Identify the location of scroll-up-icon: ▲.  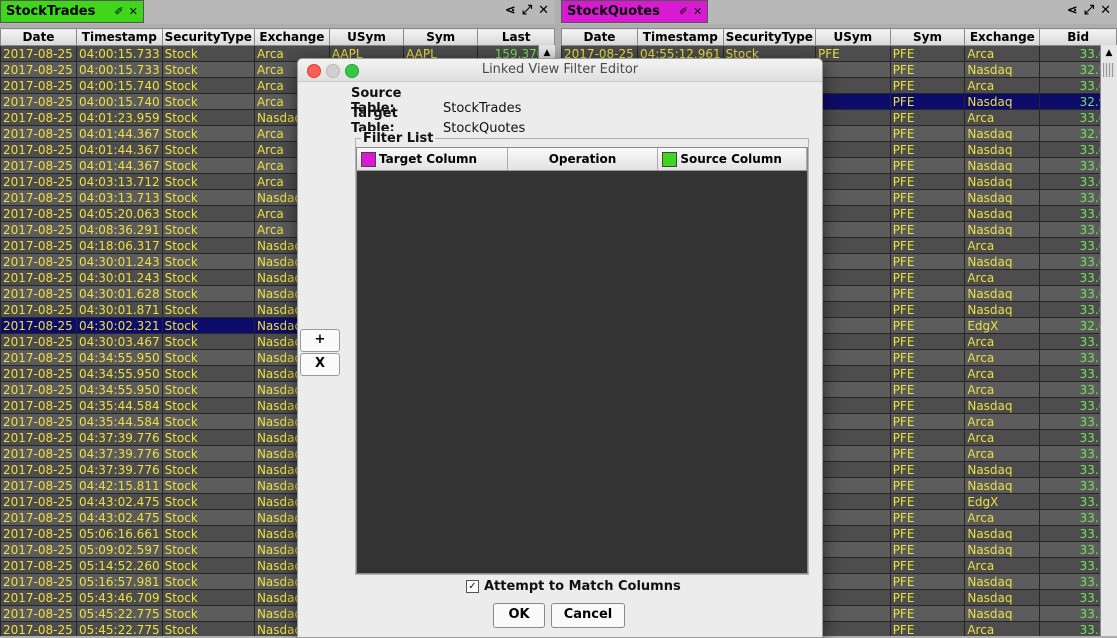
(1109, 53).